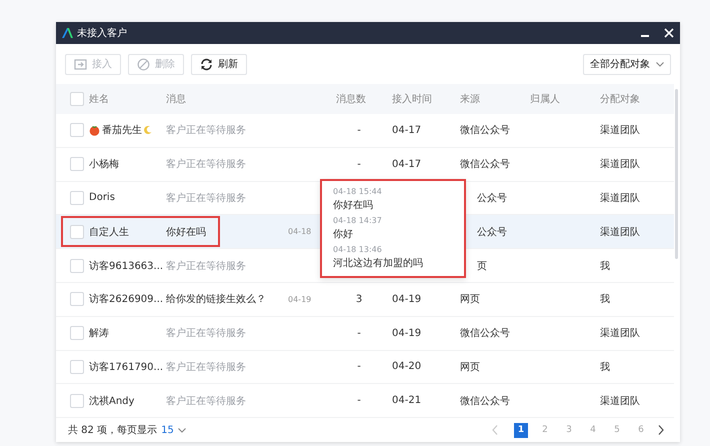 The image size is (710, 446). What do you see at coordinates (545, 99) in the screenshot?
I see `column-header: 归属人` at bounding box center [545, 99].